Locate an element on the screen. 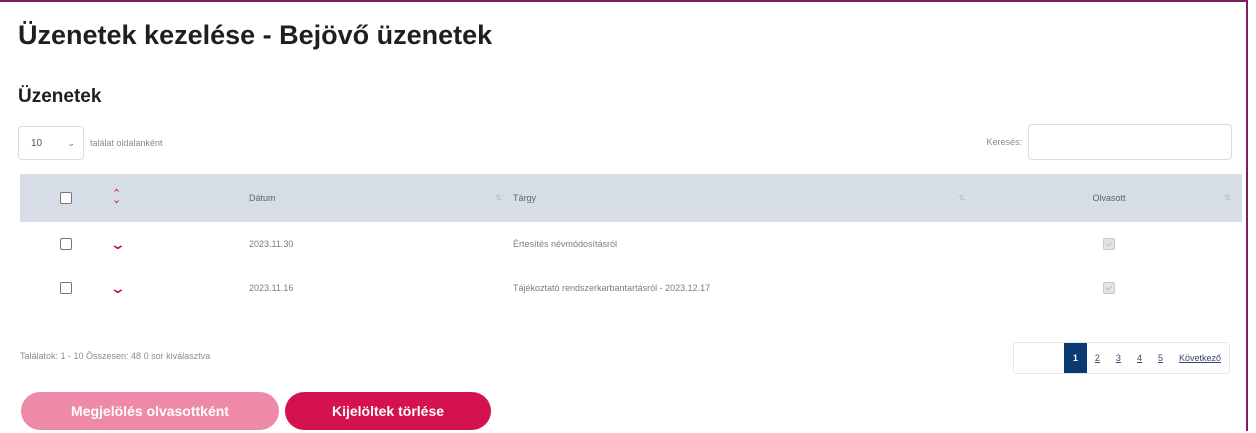  table-row: ⌄ 2023.11.30 Értesítés névmódosításról is located at coordinates (631, 244).